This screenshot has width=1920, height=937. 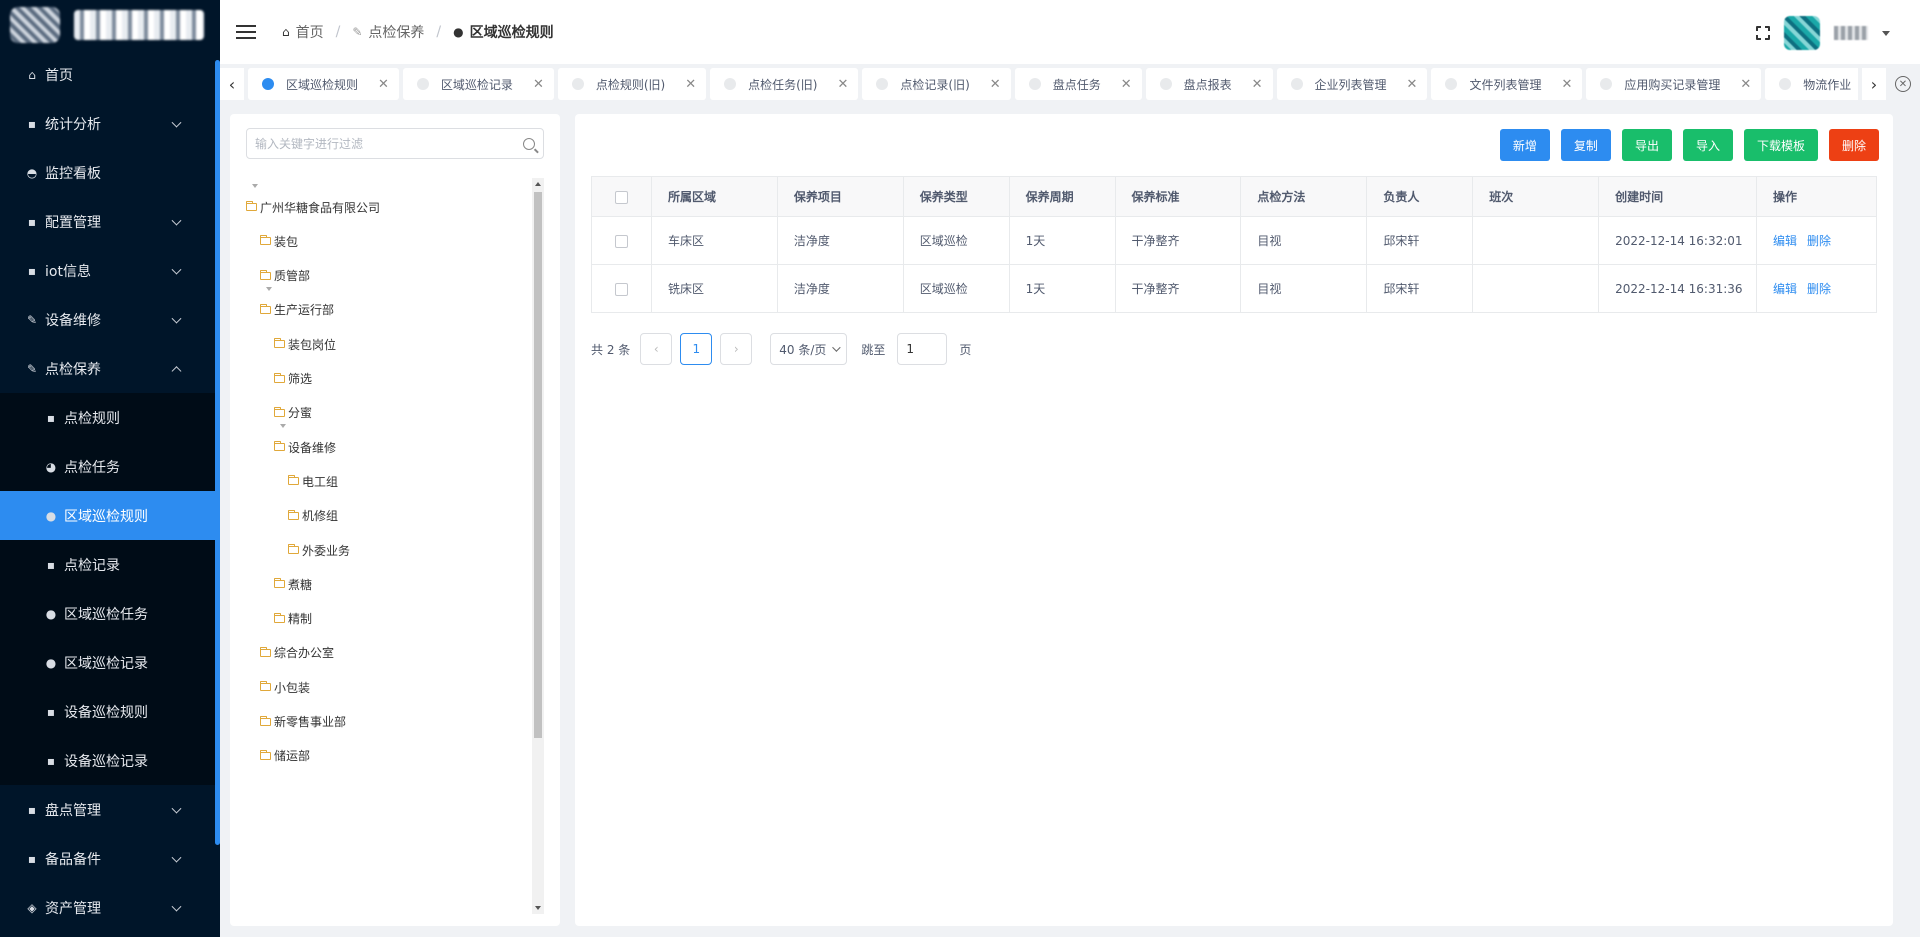 I want to click on tree-node: 储运部, so click(x=285, y=756).